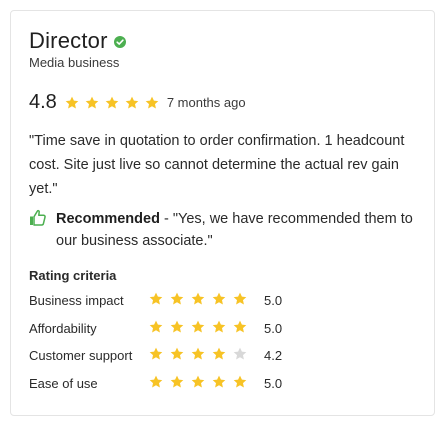  What do you see at coordinates (74, 62) in the screenshot?
I see `reviewer-company: Media business` at bounding box center [74, 62].